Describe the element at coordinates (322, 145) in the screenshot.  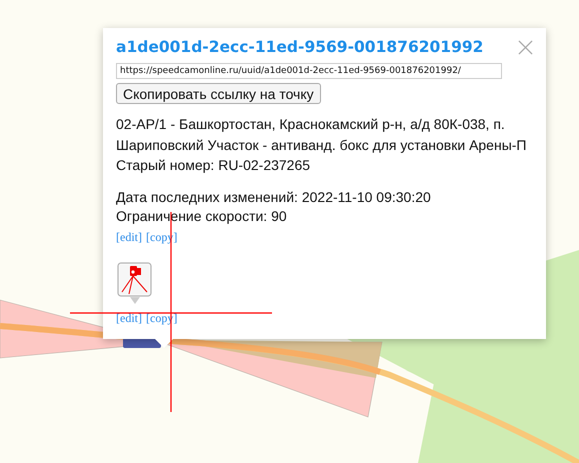
I see `description-text: Шариповский Участок - антиванд. бокс для установки Арены-П` at that location.